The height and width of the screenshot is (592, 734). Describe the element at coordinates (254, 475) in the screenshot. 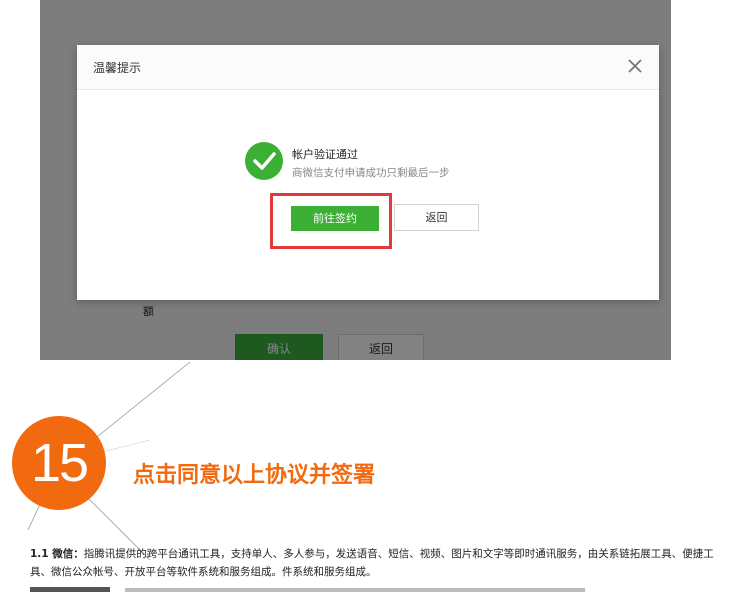

I see `step-title: 点击同意以上协议并签署` at that location.